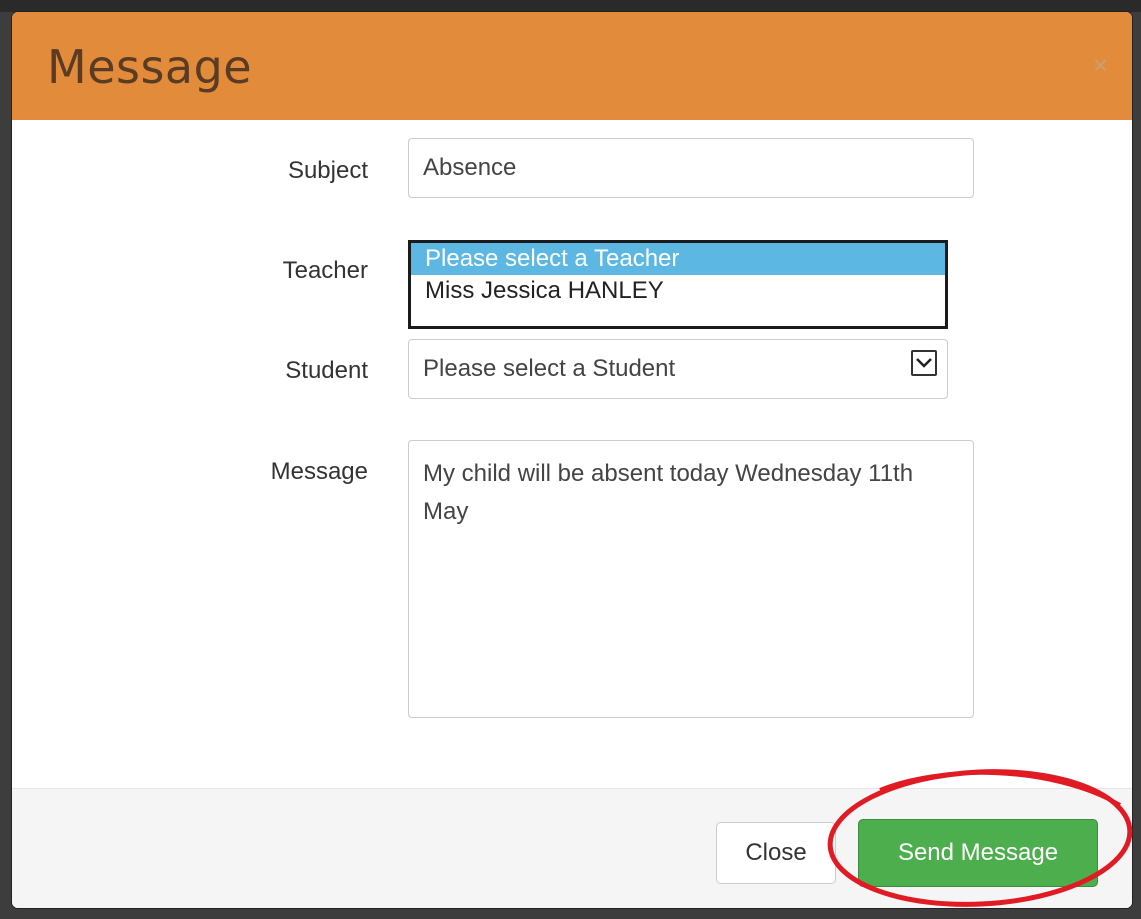 This screenshot has height=919, width=1141. What do you see at coordinates (776, 853) in the screenshot?
I see `close-button: Close` at bounding box center [776, 853].